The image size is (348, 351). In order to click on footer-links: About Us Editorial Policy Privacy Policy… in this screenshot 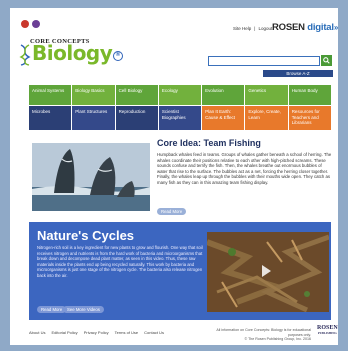, I will do `click(96, 332)`.